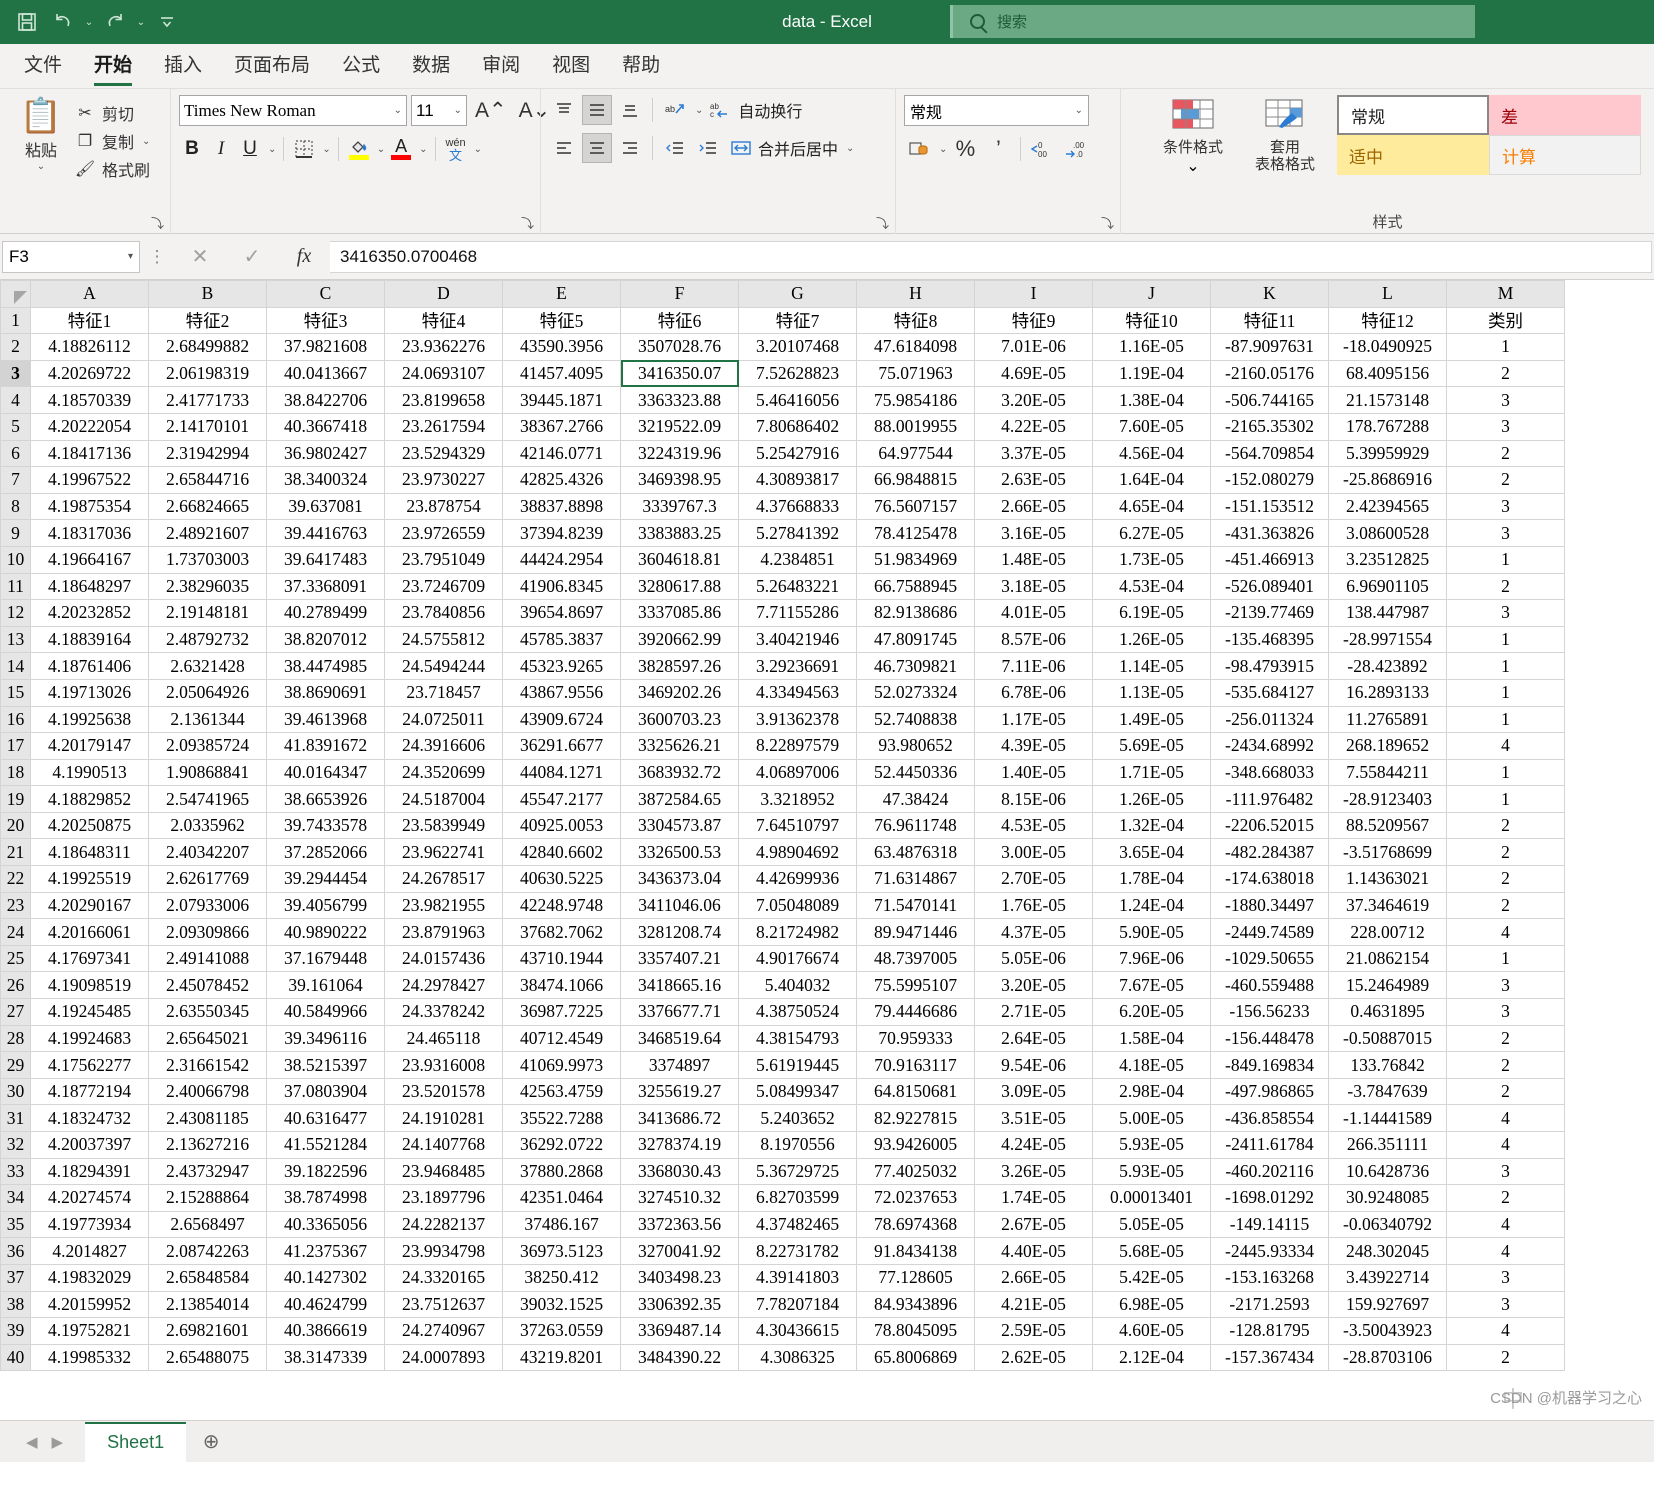  I want to click on data-cell: -460.202116, so click(1269, 1171).